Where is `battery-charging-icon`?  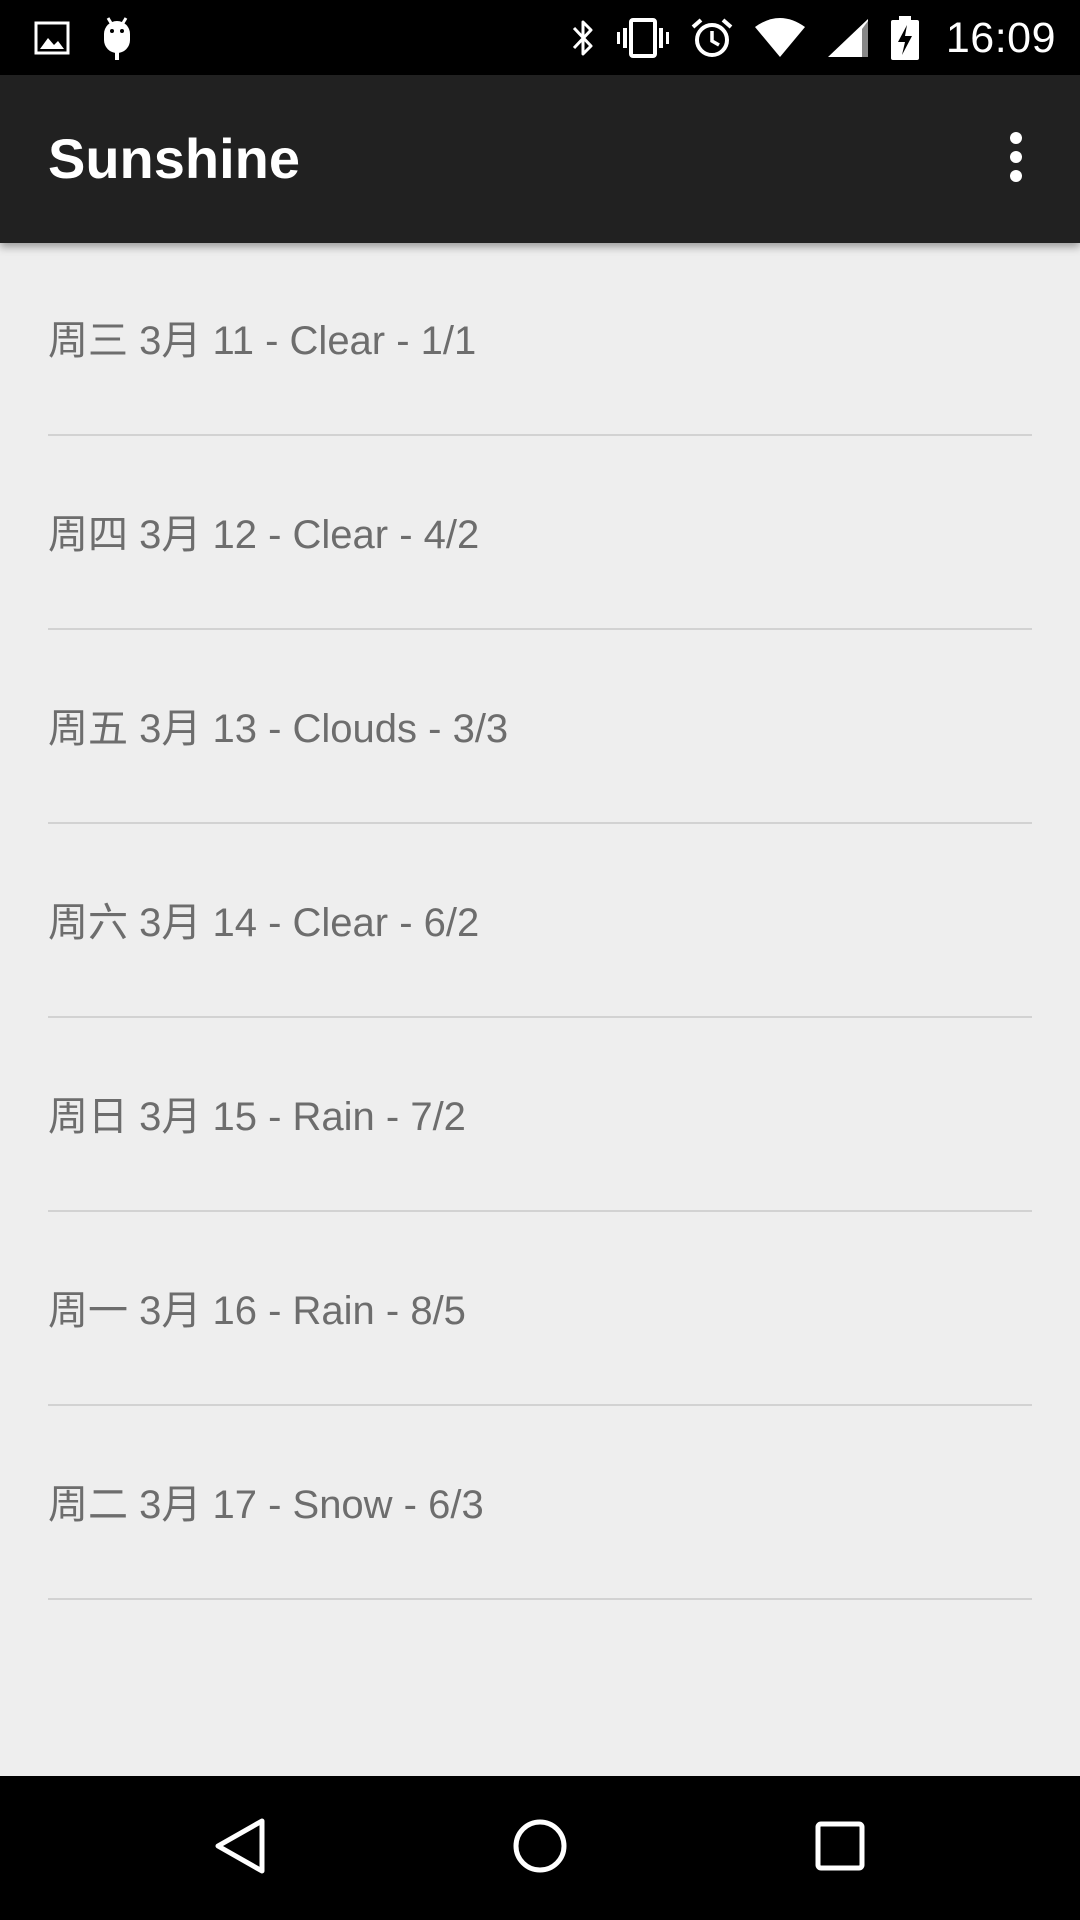 battery-charging-icon is located at coordinates (905, 38).